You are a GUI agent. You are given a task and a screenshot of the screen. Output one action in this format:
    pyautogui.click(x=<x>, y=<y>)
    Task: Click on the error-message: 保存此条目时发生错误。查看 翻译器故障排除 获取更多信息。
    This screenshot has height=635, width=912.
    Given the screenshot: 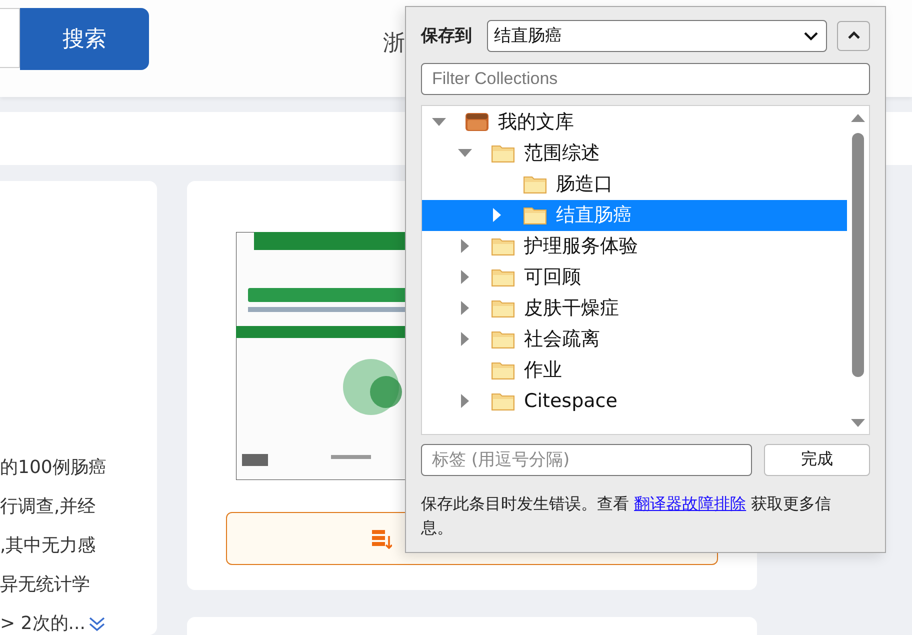 What is the action you would take?
    pyautogui.click(x=626, y=515)
    